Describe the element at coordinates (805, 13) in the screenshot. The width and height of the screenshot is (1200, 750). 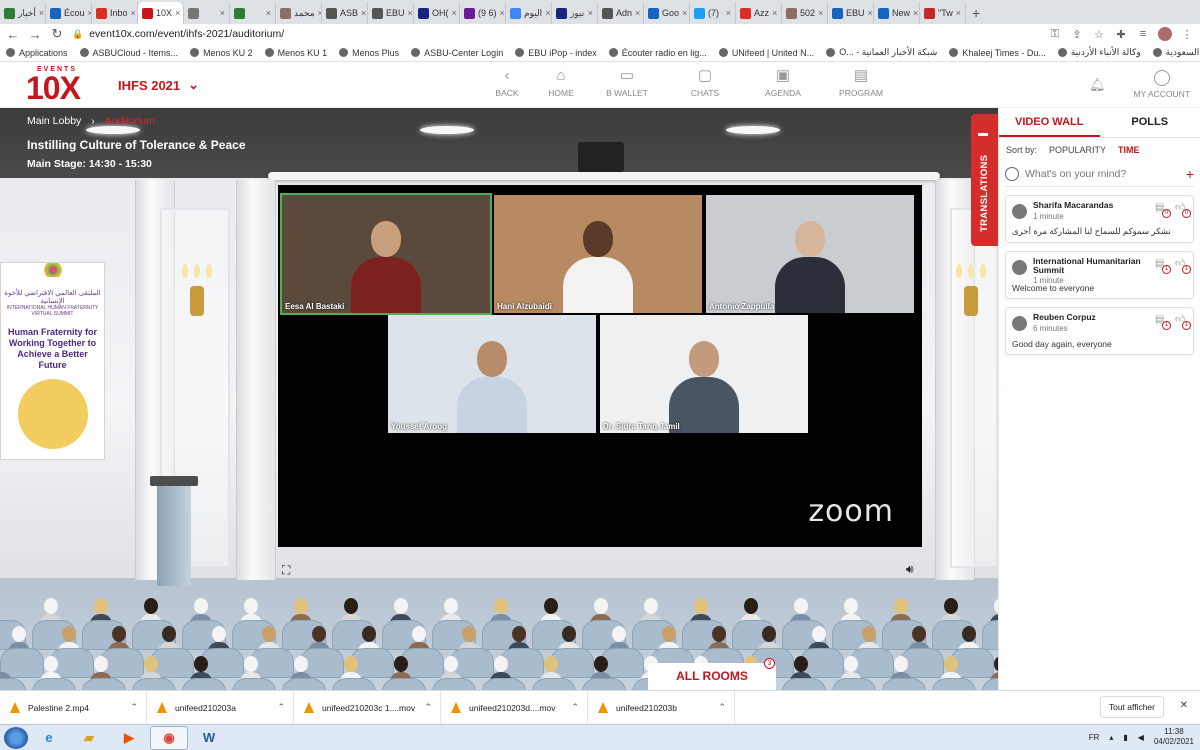
I see `browser-tab: 502 ×` at that location.